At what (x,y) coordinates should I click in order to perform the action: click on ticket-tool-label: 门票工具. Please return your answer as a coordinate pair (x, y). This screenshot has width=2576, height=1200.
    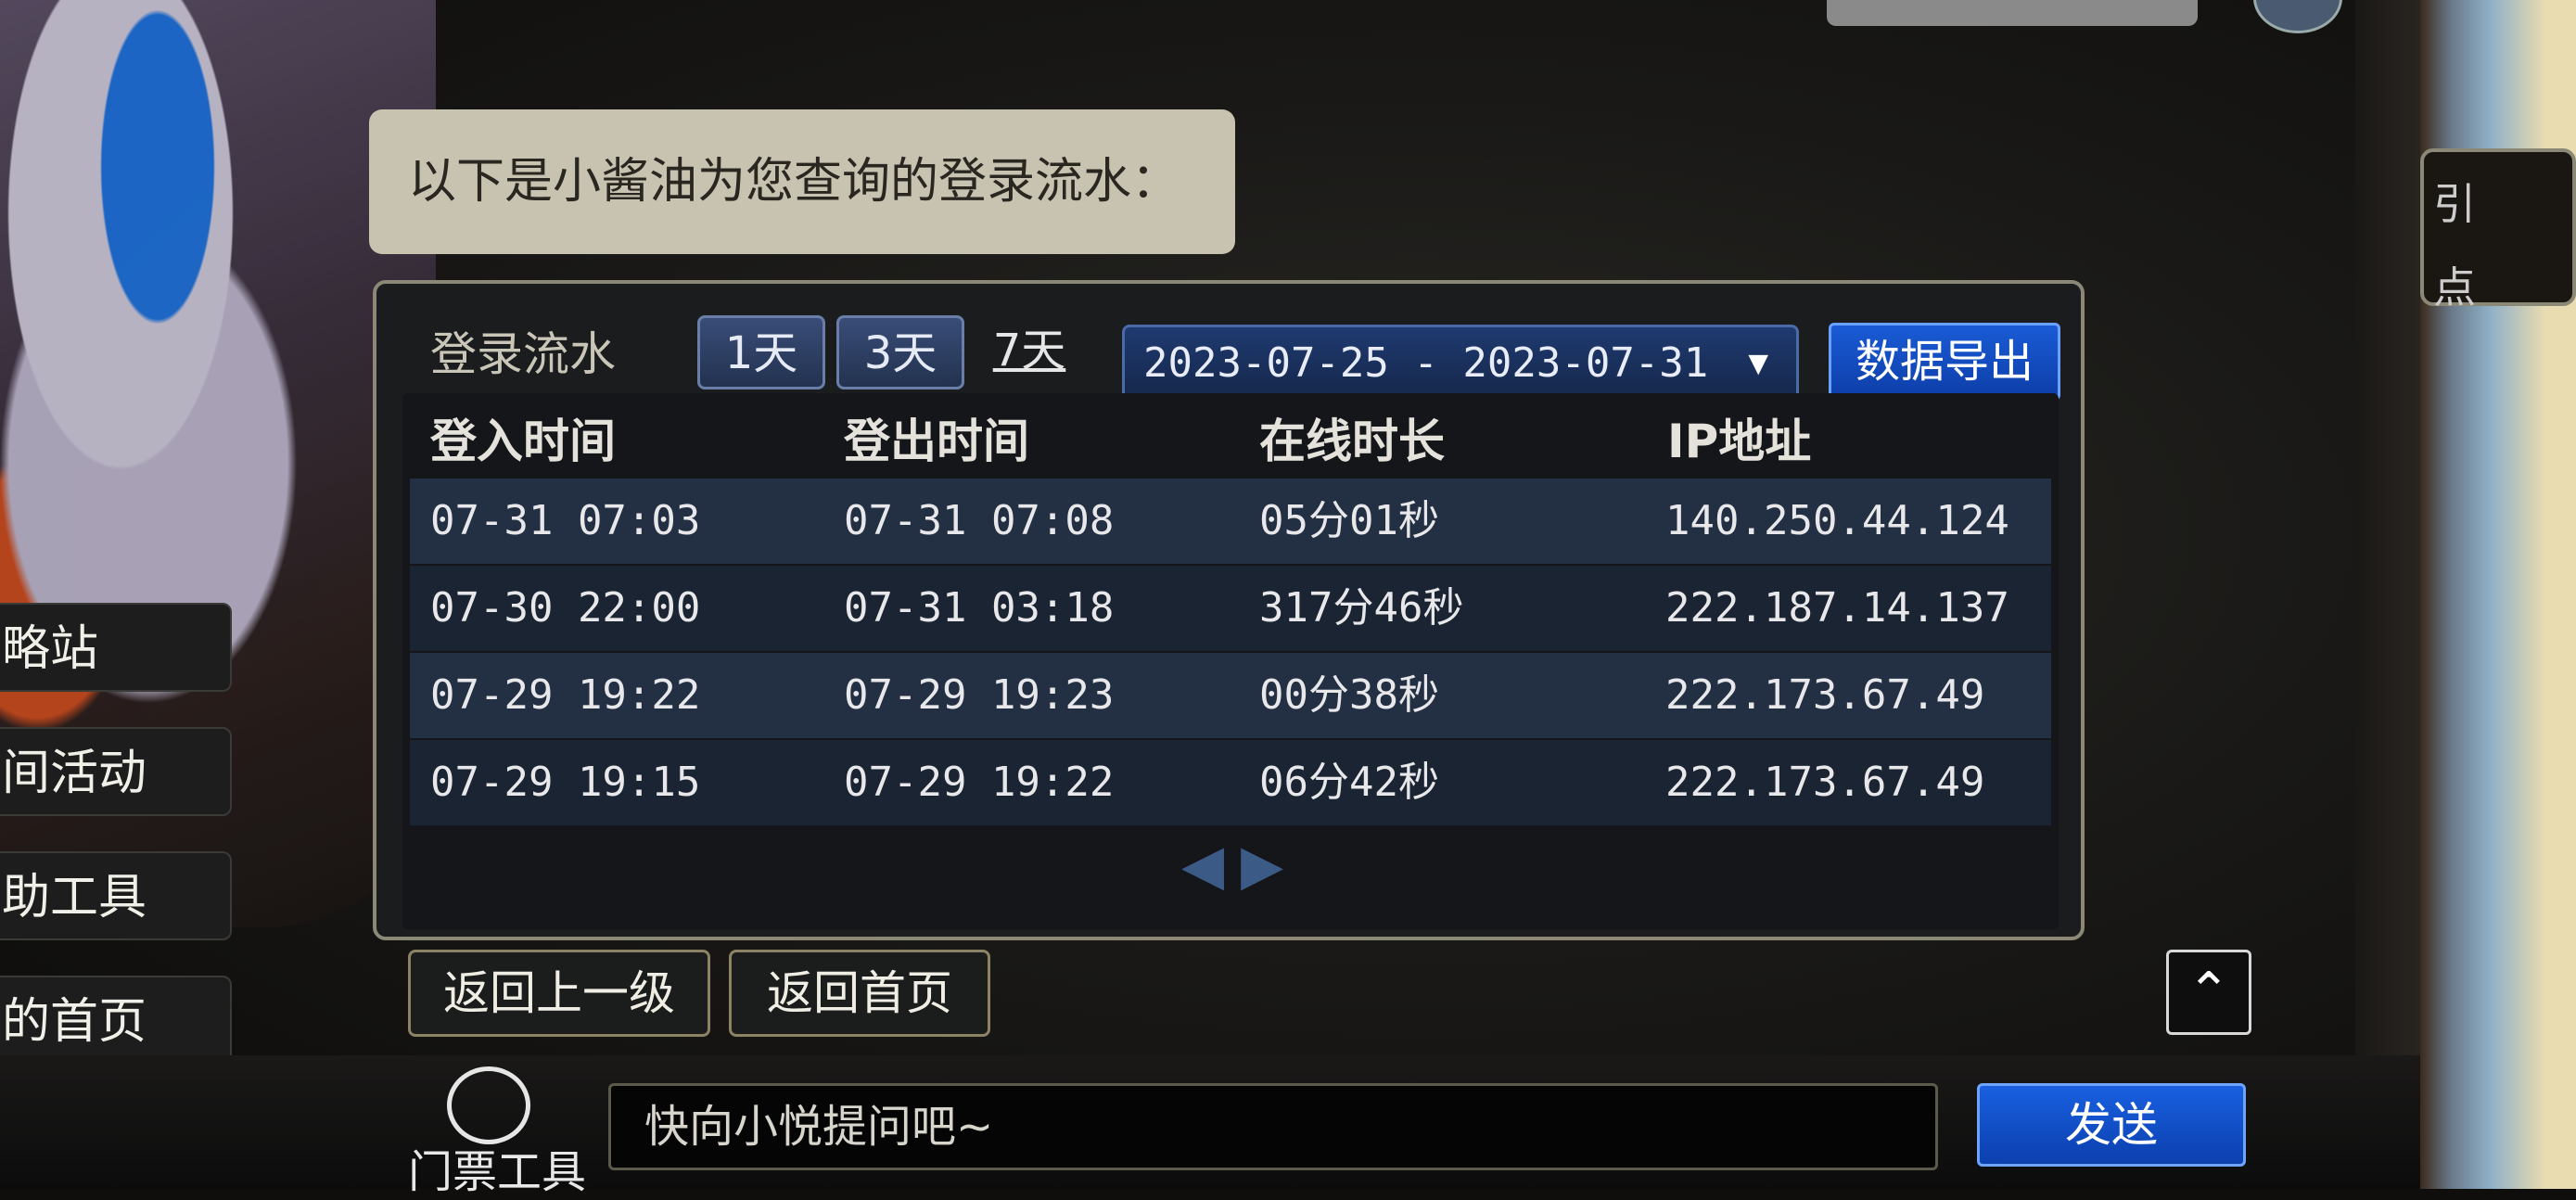
    Looking at the image, I should click on (497, 1167).